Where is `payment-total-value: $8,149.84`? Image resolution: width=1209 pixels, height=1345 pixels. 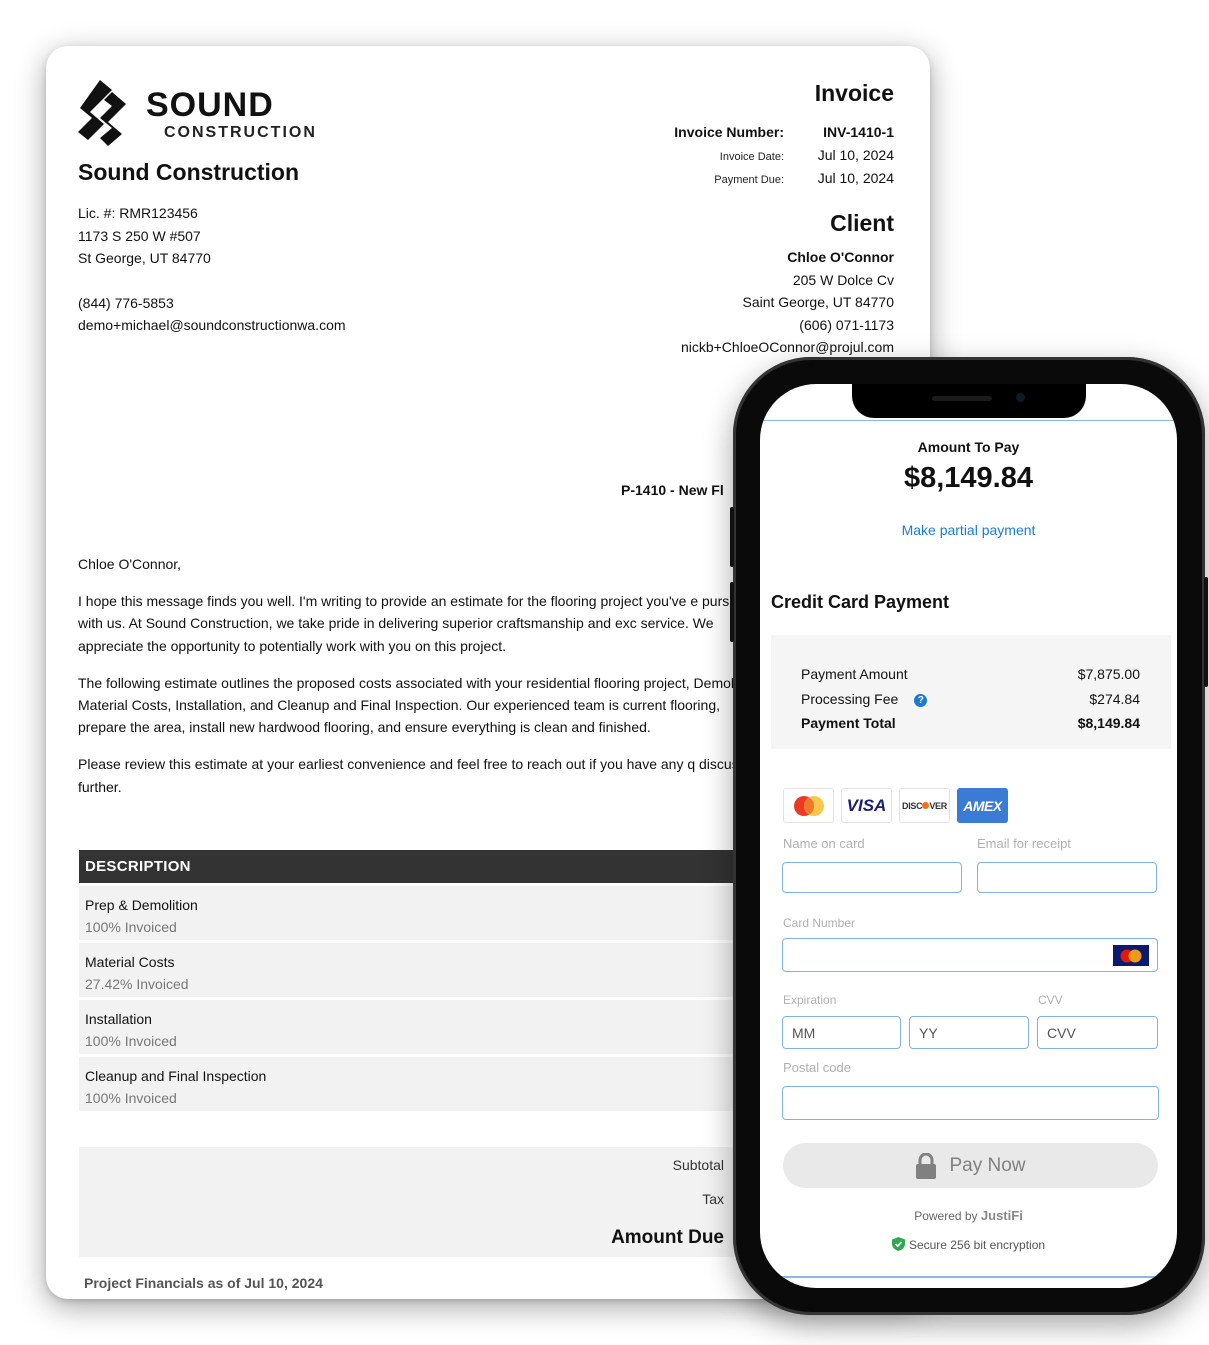 payment-total-value: $8,149.84 is located at coordinates (1108, 723).